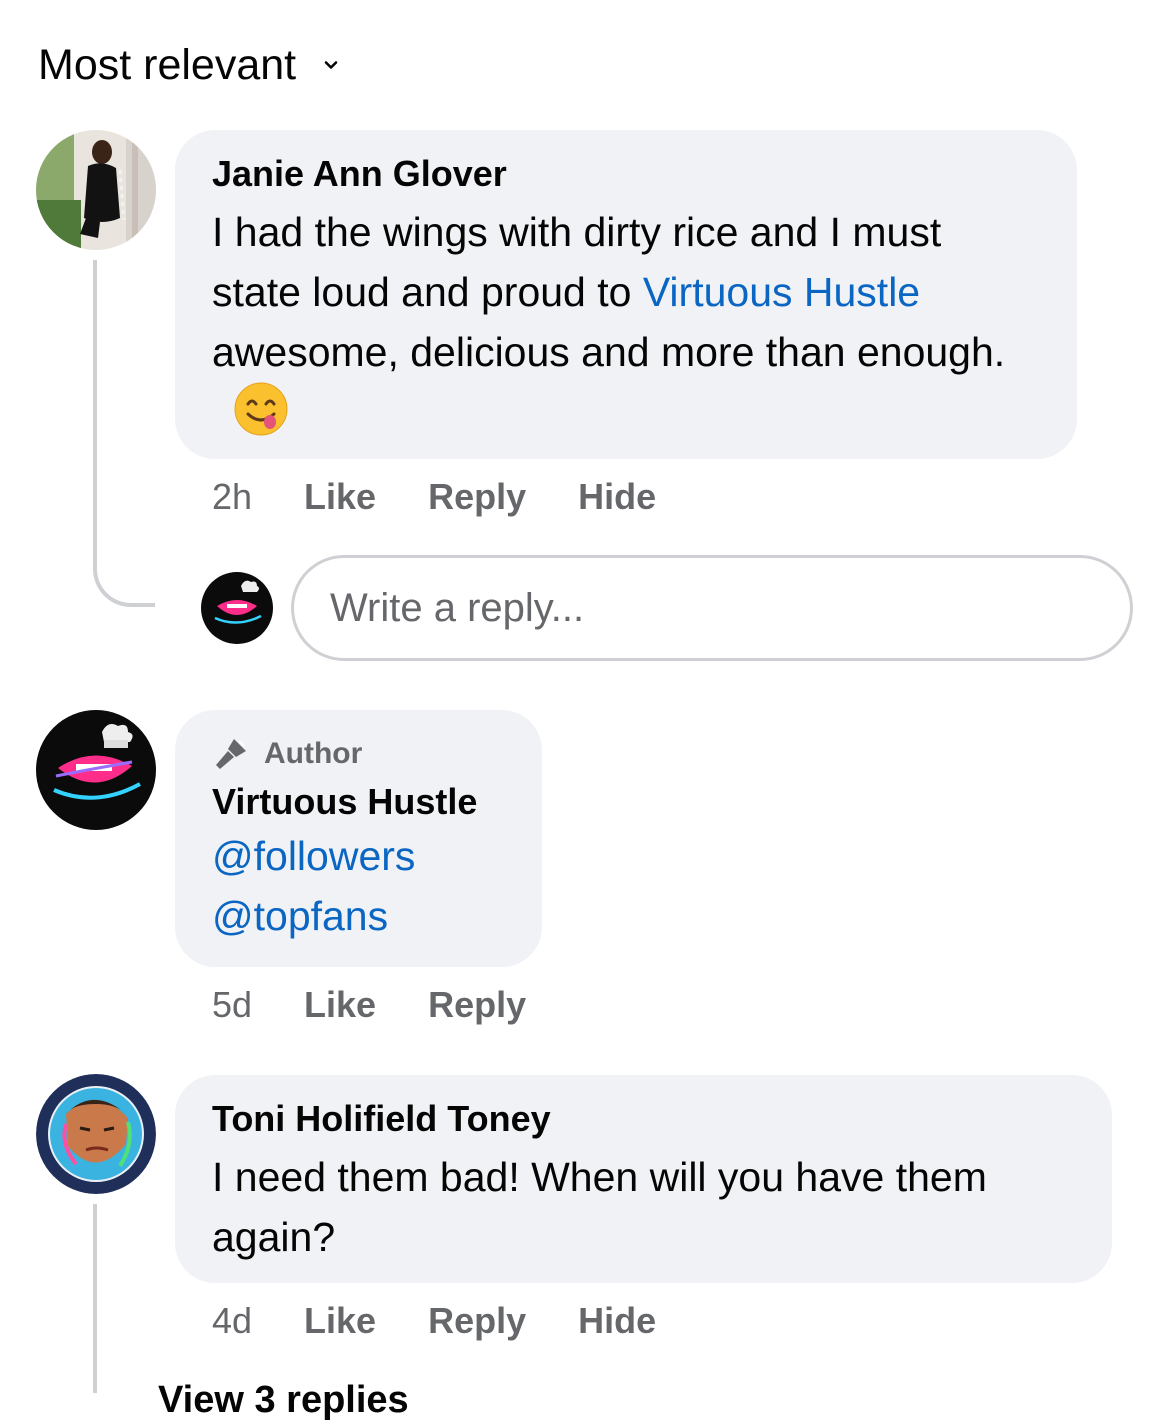 This screenshot has width=1170, height=1422. What do you see at coordinates (283, 1400) in the screenshot?
I see `view-replies-link: View 3 replies` at bounding box center [283, 1400].